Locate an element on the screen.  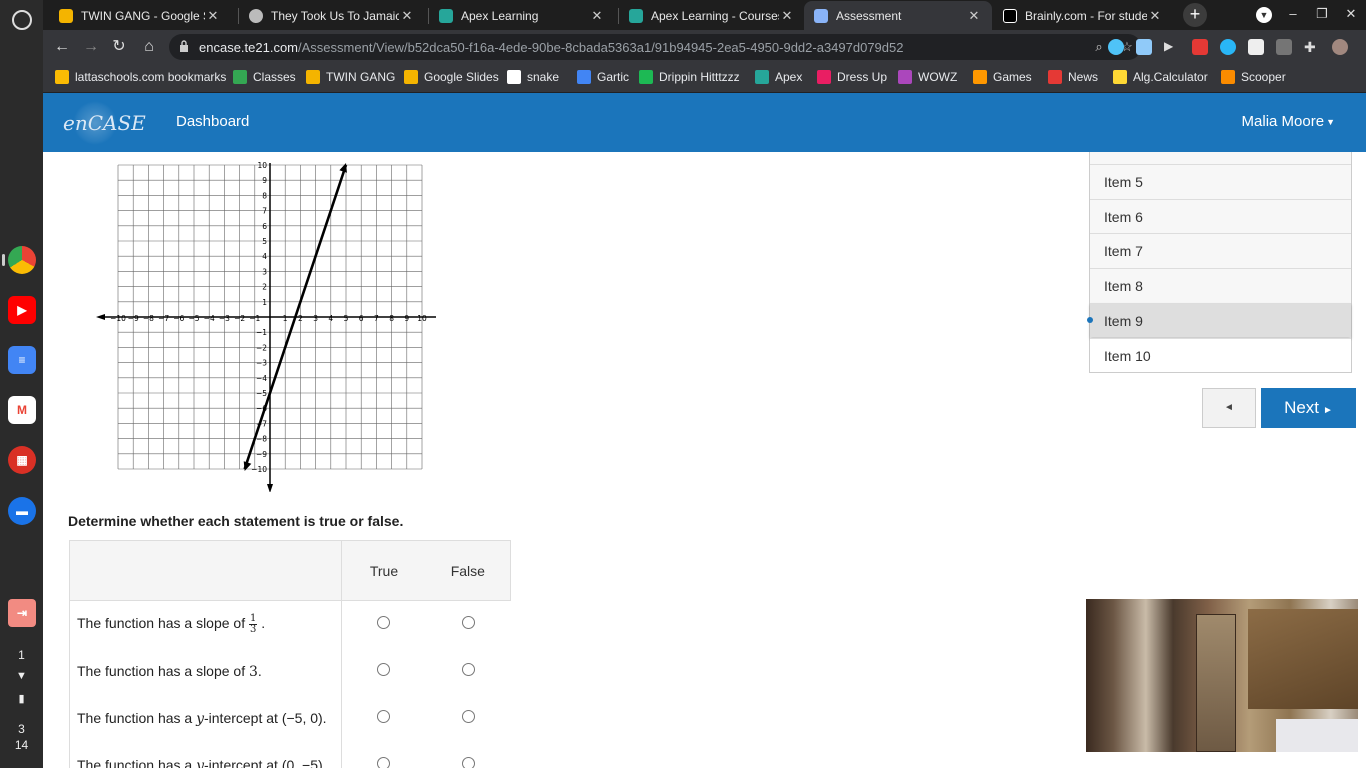
encase-logo: enCASE is located at coordinates (104, 123).